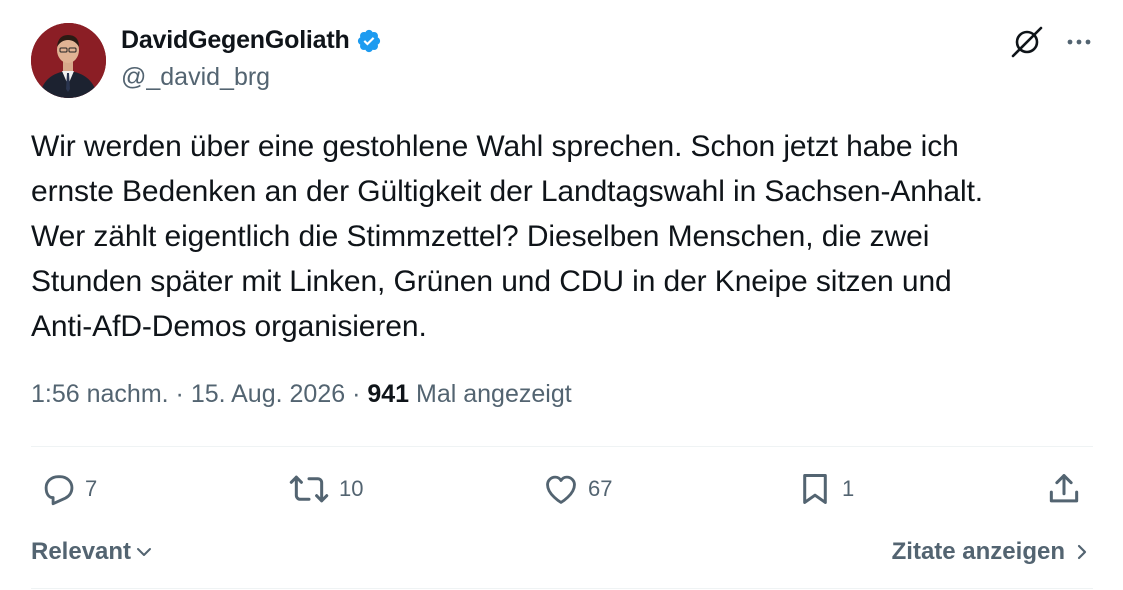  Describe the element at coordinates (81, 551) in the screenshot. I see `sort-label: Relevant` at that location.